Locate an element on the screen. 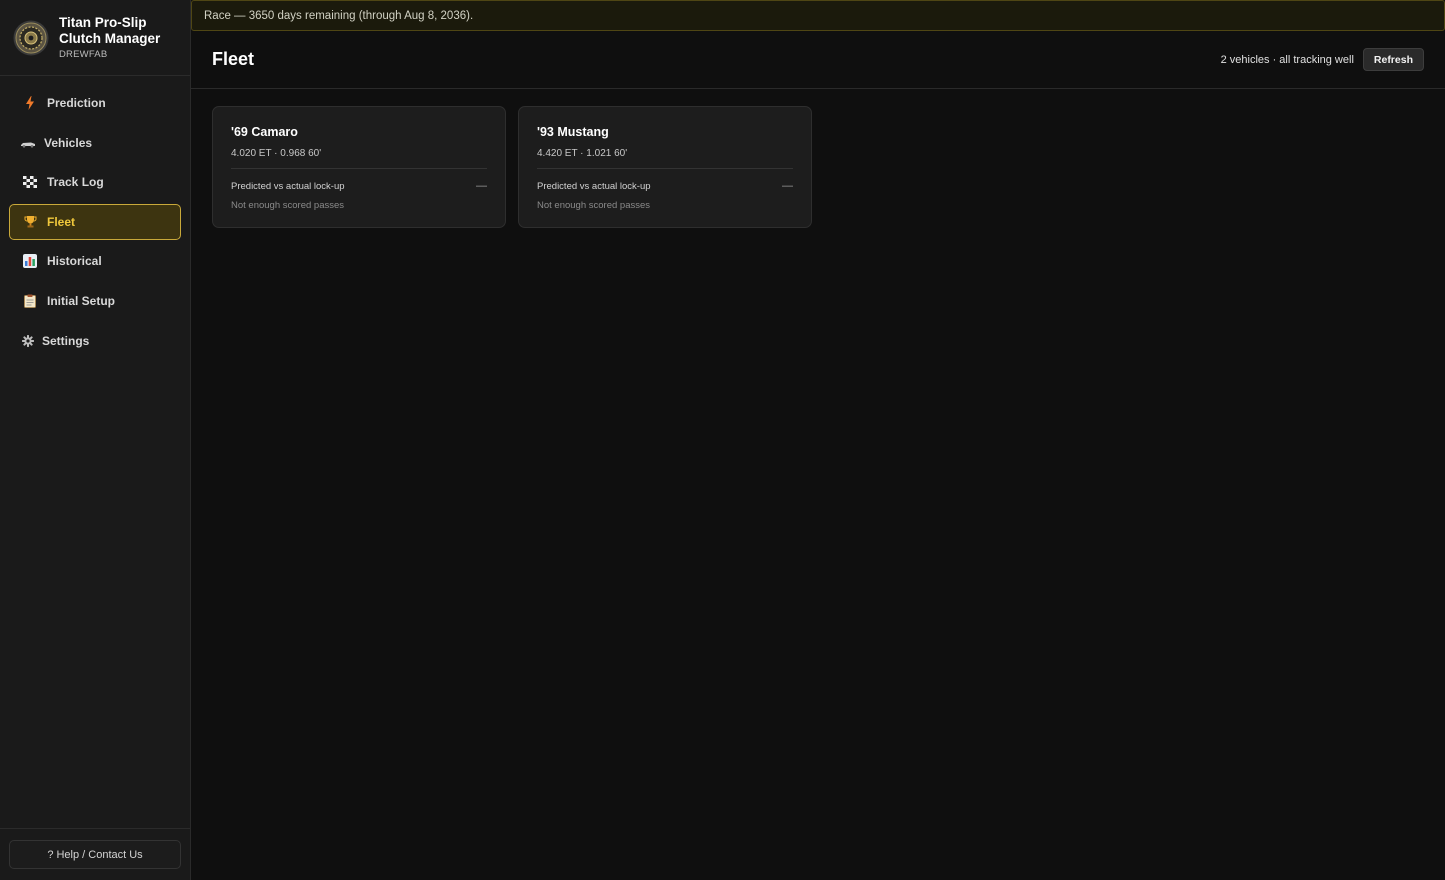  sidebar-item-label: Prediction is located at coordinates (76, 103).